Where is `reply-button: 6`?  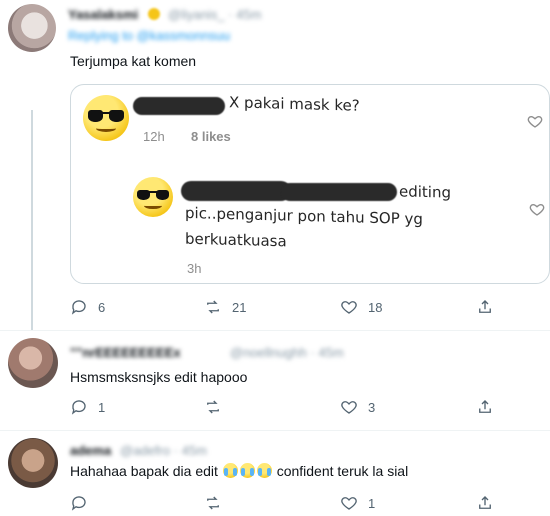 reply-button: 6 is located at coordinates (87, 307).